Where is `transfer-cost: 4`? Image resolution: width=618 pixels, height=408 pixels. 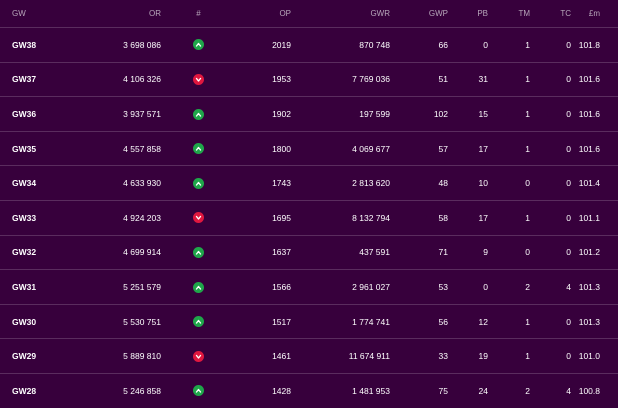 transfer-cost: 4 is located at coordinates (550, 287).